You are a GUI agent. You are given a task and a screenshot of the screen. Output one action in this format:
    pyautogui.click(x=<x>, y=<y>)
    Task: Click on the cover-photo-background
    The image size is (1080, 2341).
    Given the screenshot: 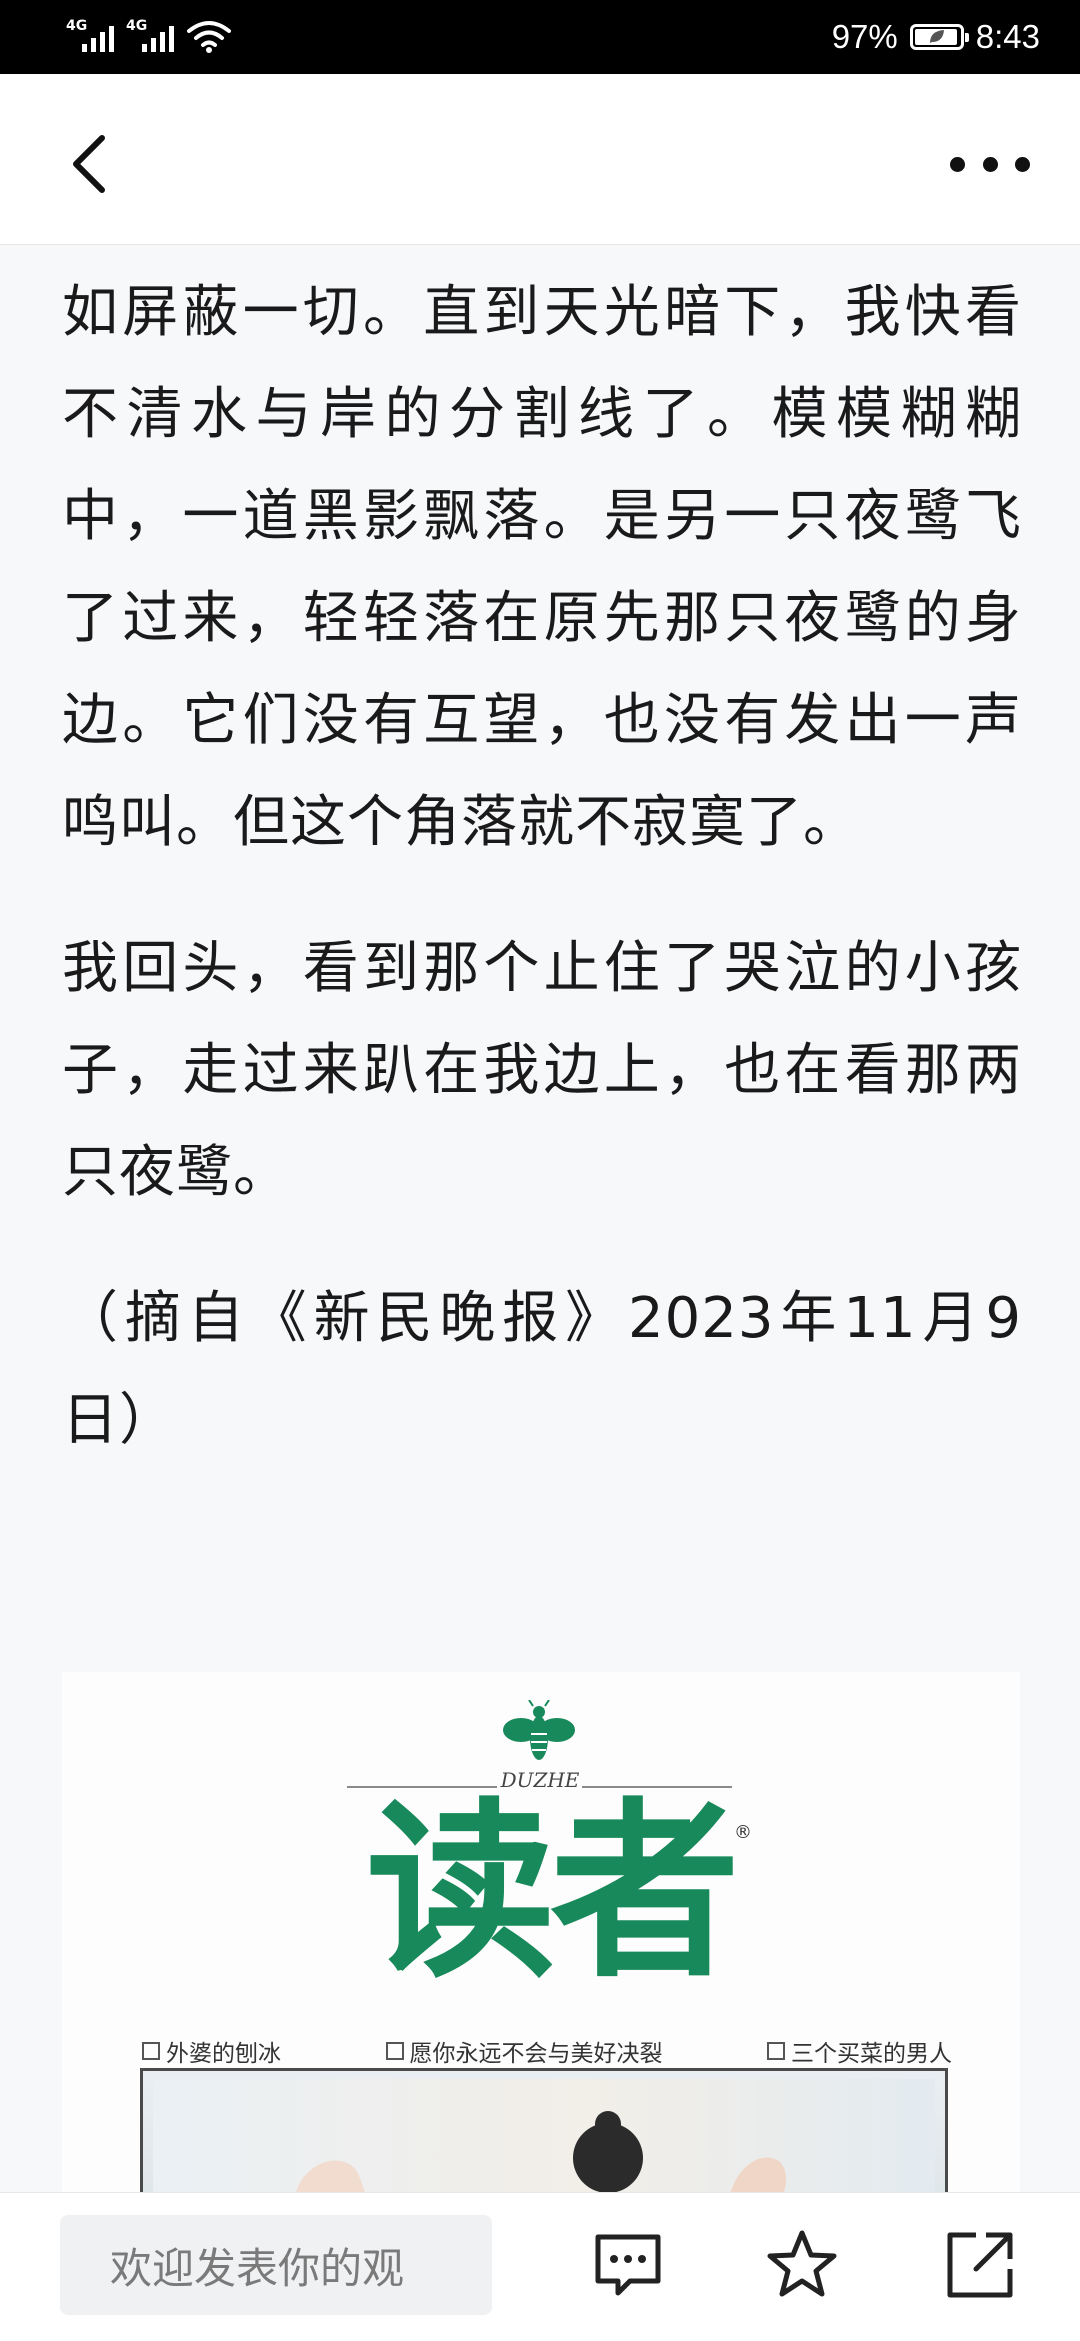 What is the action you would take?
    pyautogui.click(x=544, y=2135)
    